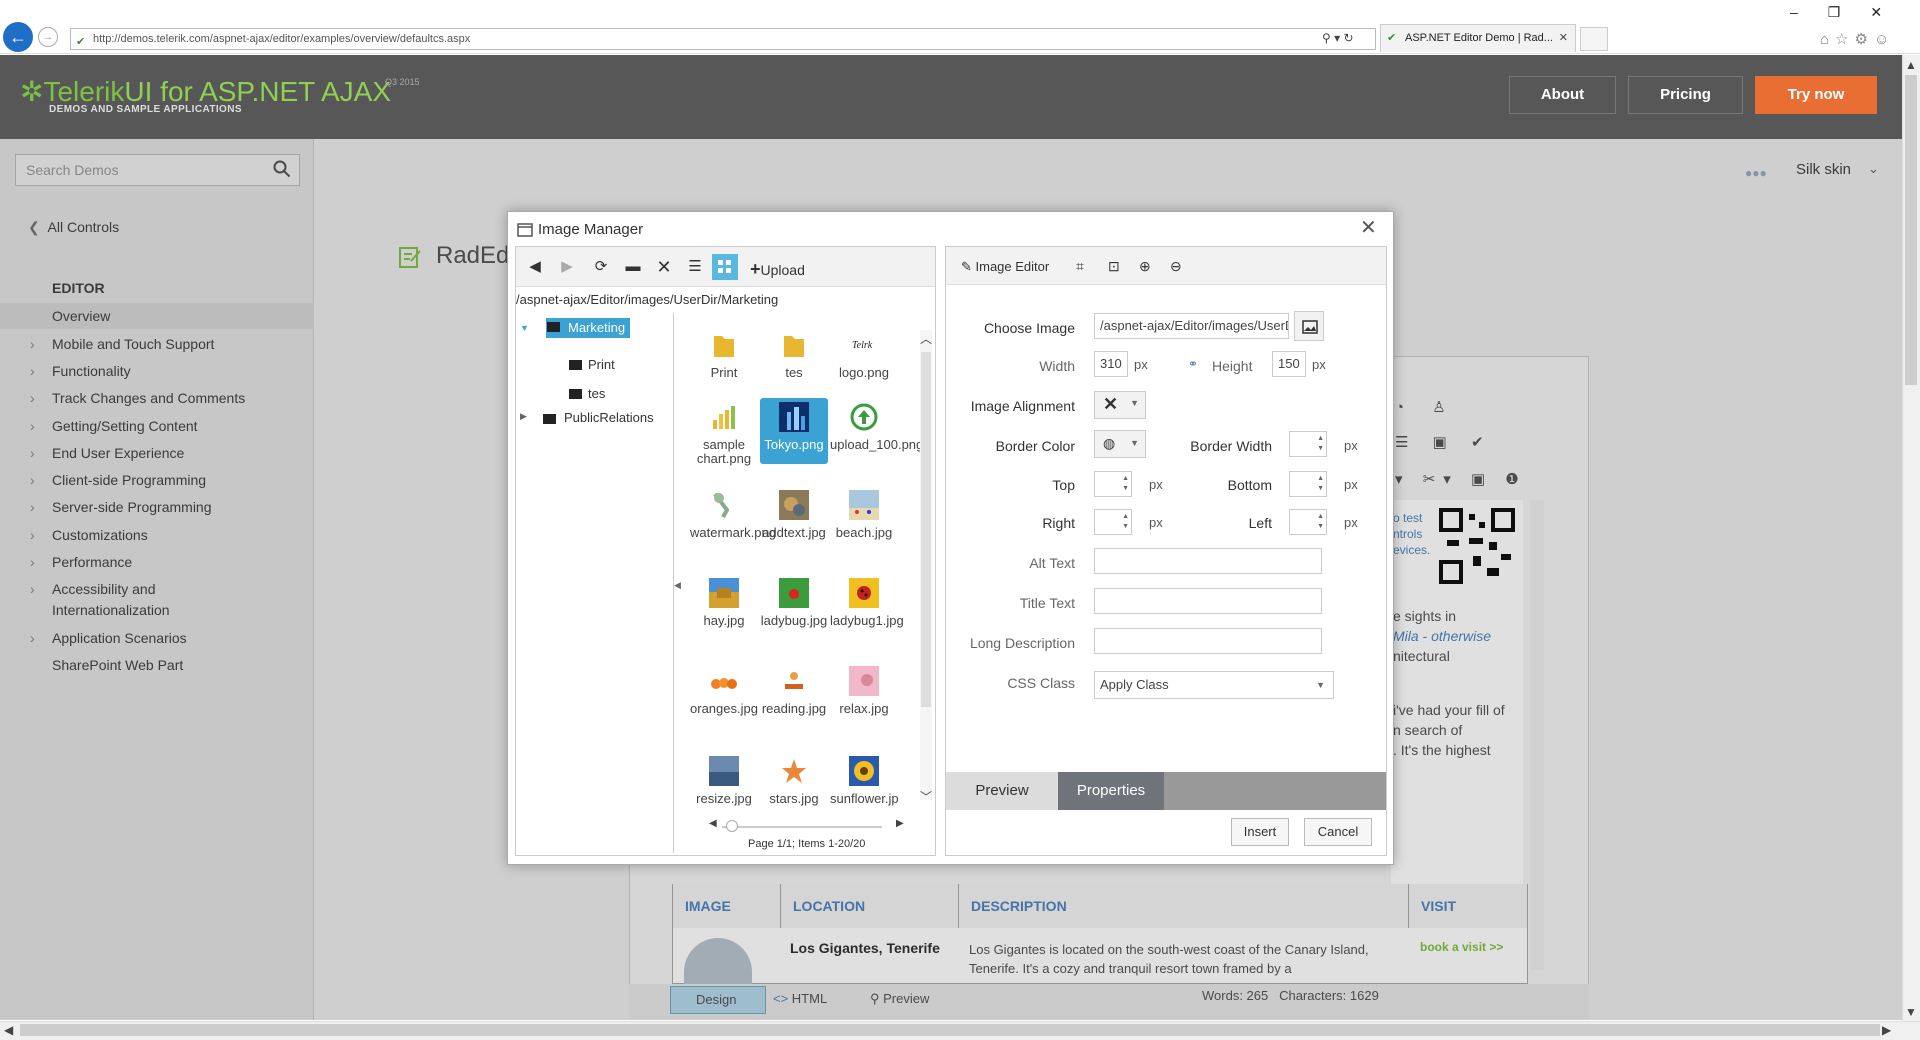  I want to click on thumb-size-slider, so click(802, 827).